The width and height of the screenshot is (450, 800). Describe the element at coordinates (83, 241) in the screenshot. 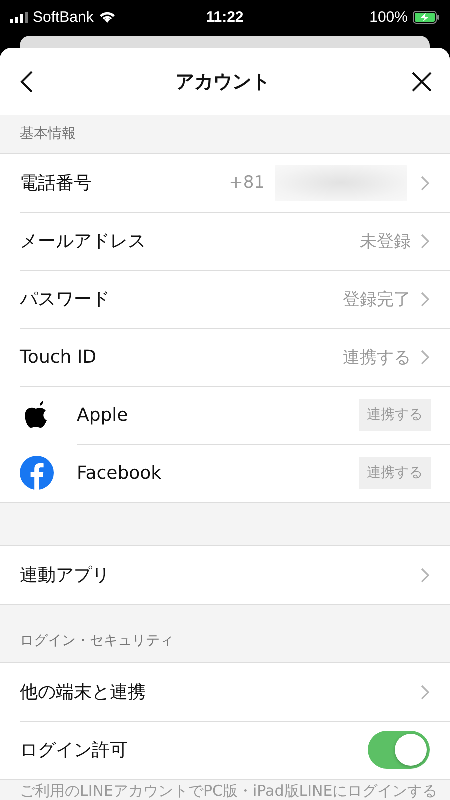

I see `row-label: メールアドレス` at that location.